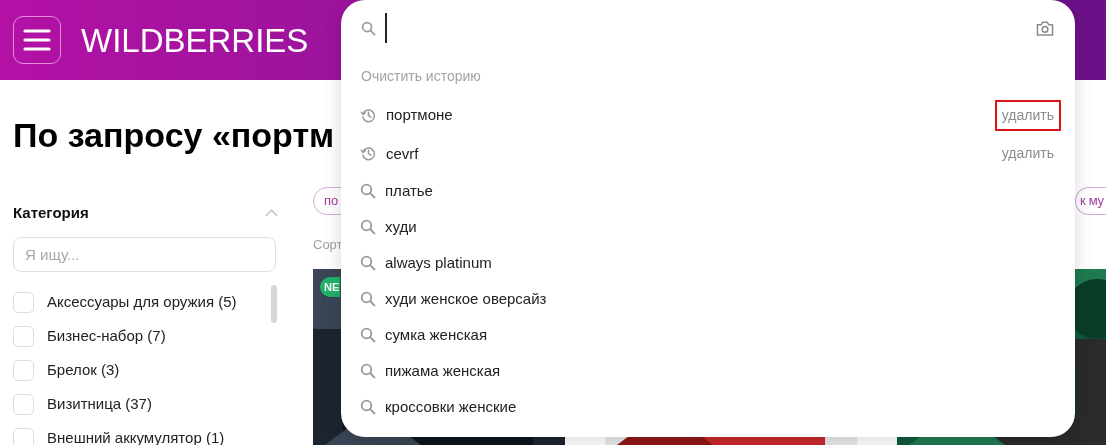 Image resolution: width=1106 pixels, height=445 pixels. Describe the element at coordinates (195, 40) in the screenshot. I see `logo: WILDBERRIES` at that location.